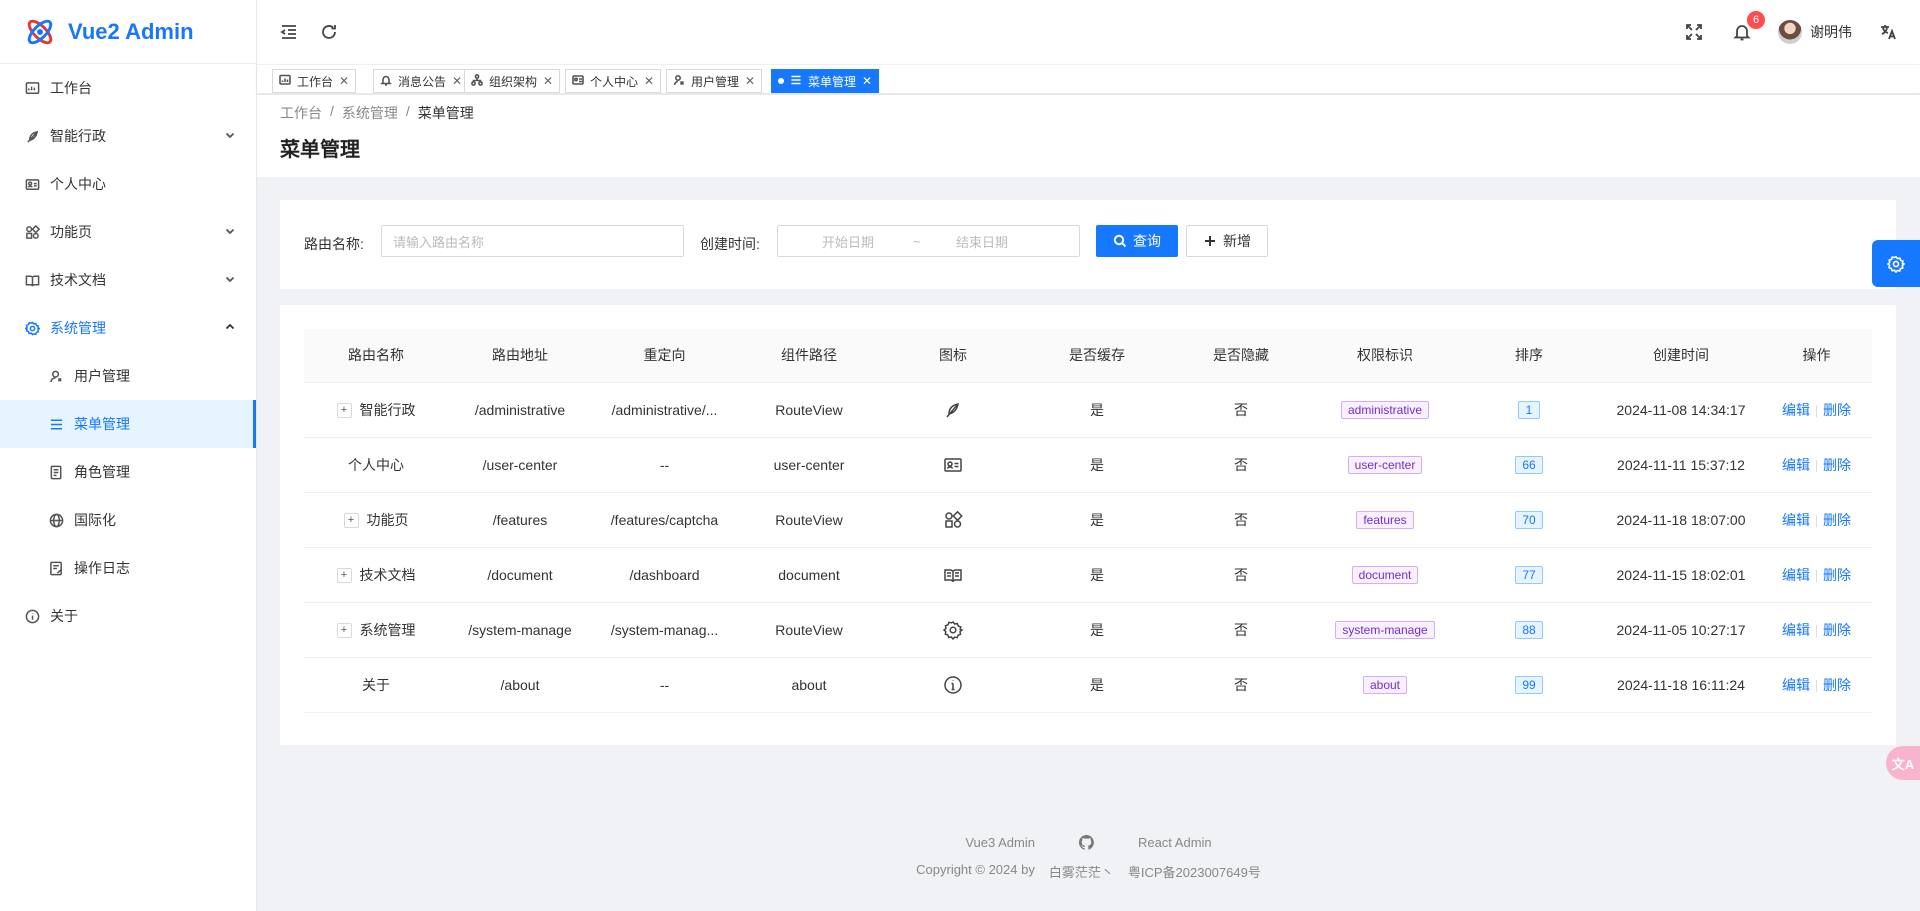  I want to click on sidebar-item-label: 关于, so click(64, 616).